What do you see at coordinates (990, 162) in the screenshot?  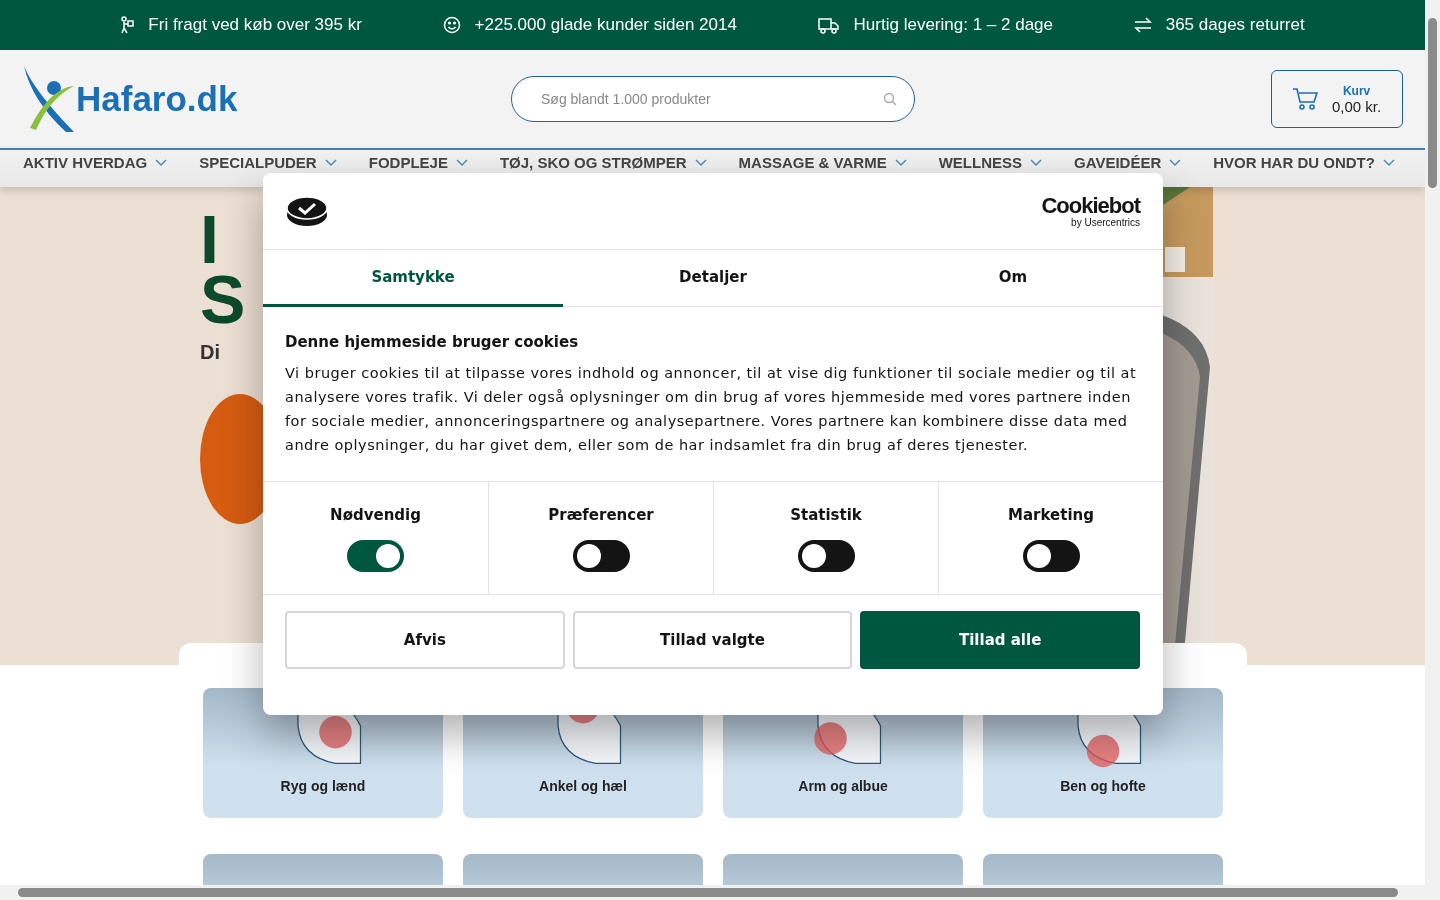 I see `nav-item: WELLNESS` at bounding box center [990, 162].